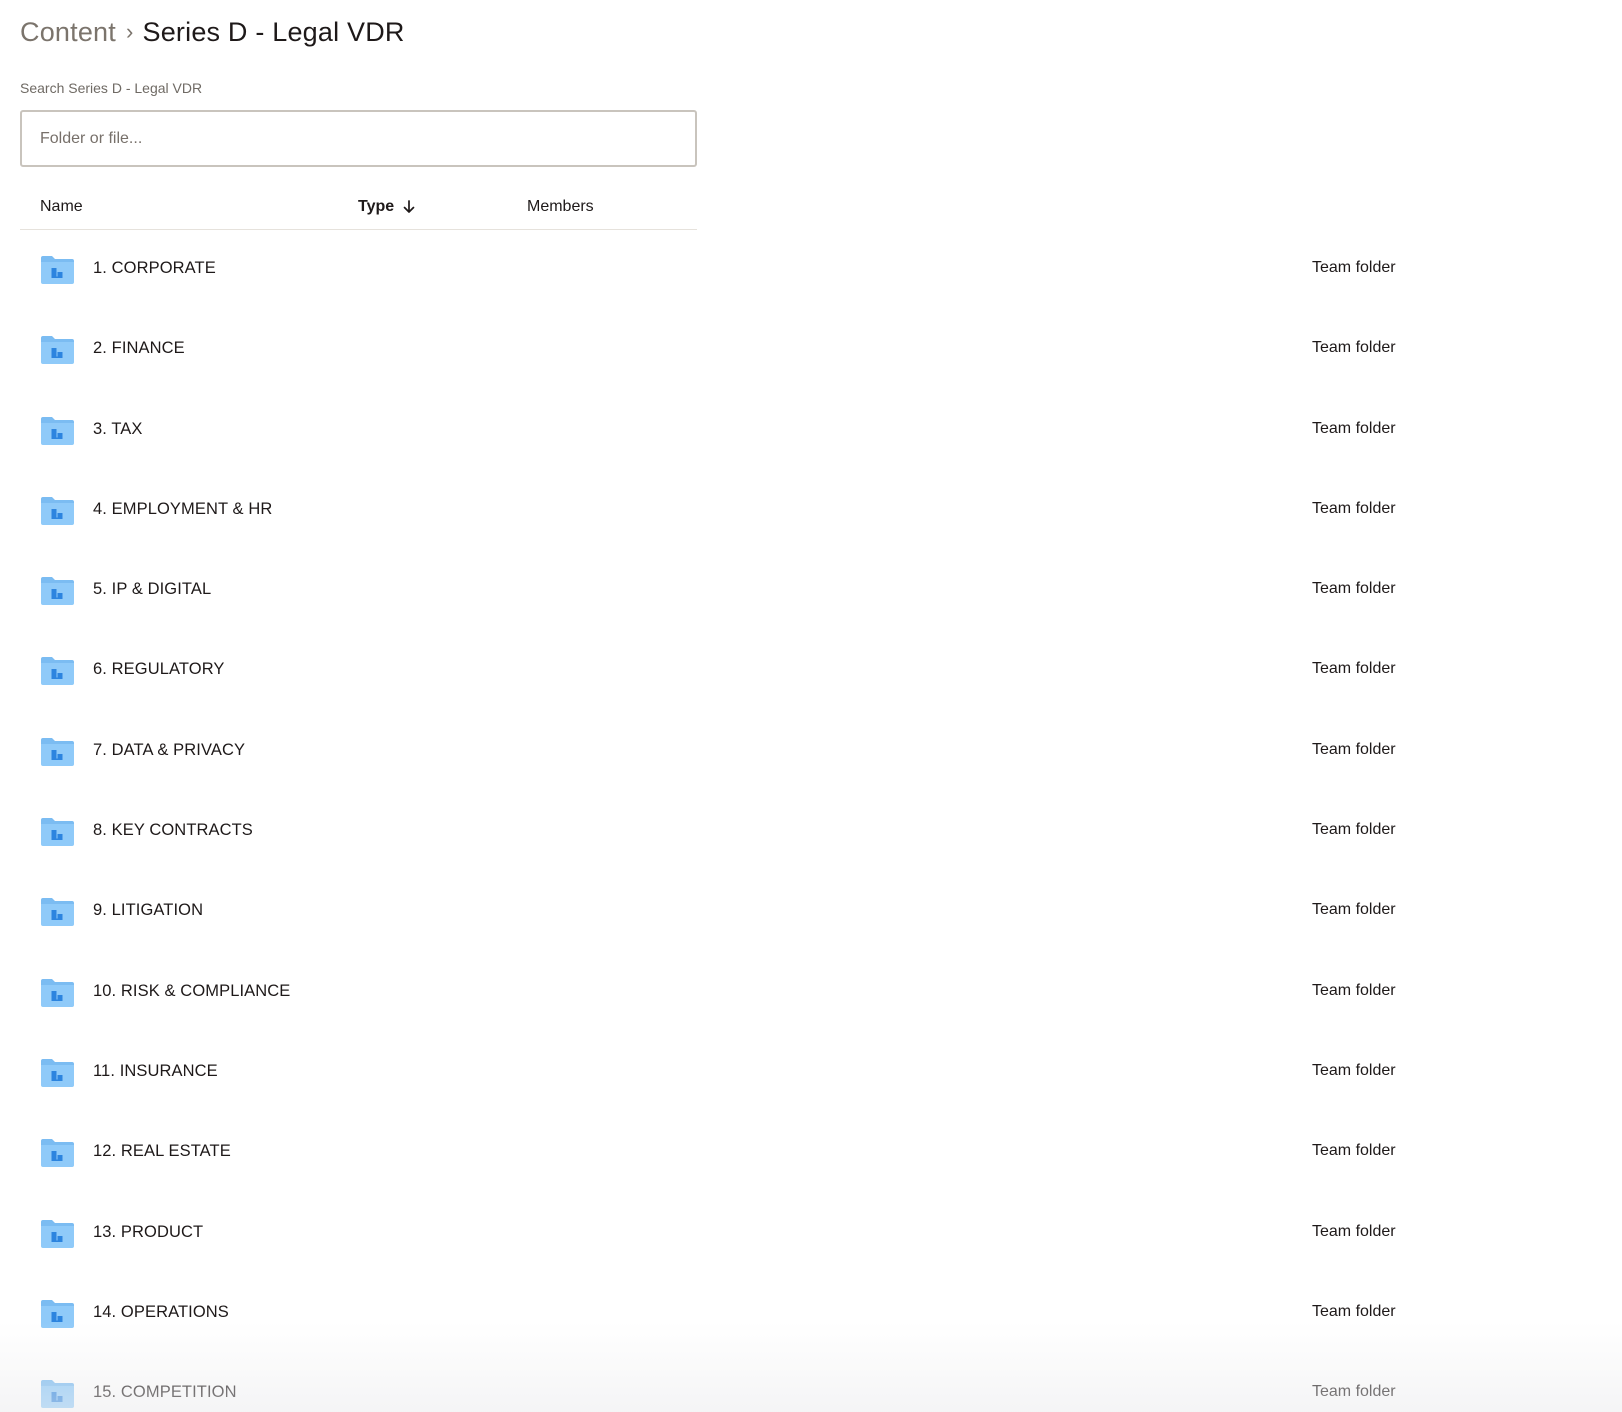 This screenshot has height=1412, width=1622. What do you see at coordinates (155, 1070) in the screenshot?
I see `row-name: 11. INSURANCE` at bounding box center [155, 1070].